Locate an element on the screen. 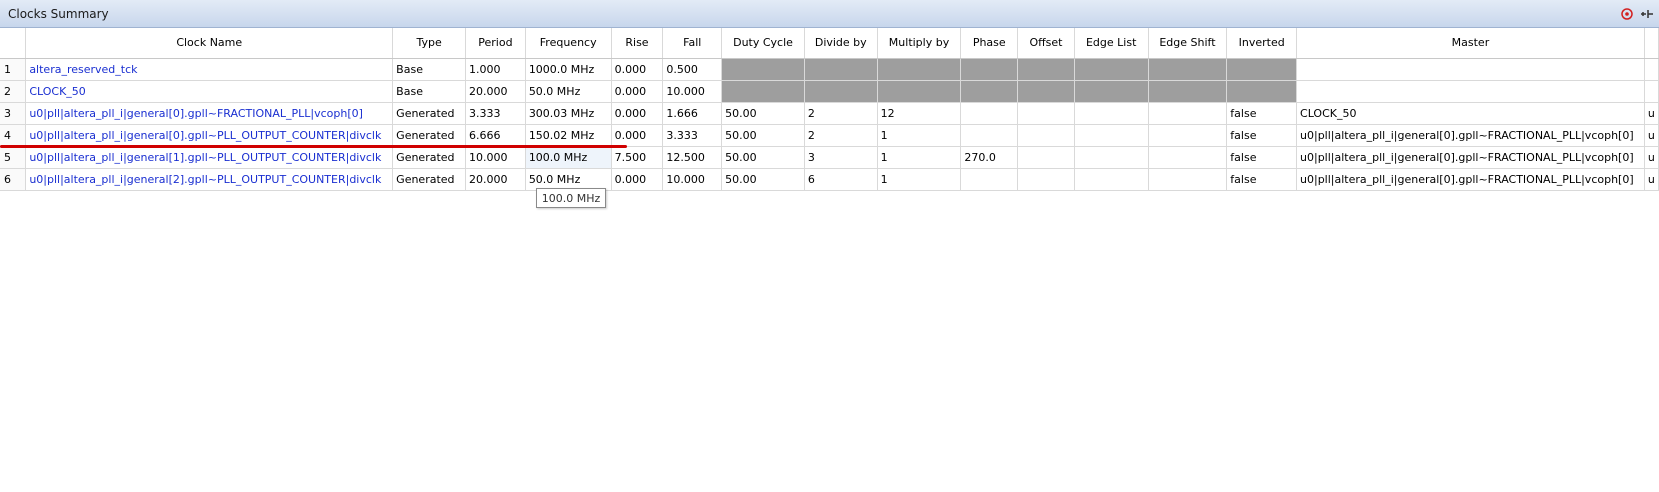  duty-cycle-cell is located at coordinates (763, 91).